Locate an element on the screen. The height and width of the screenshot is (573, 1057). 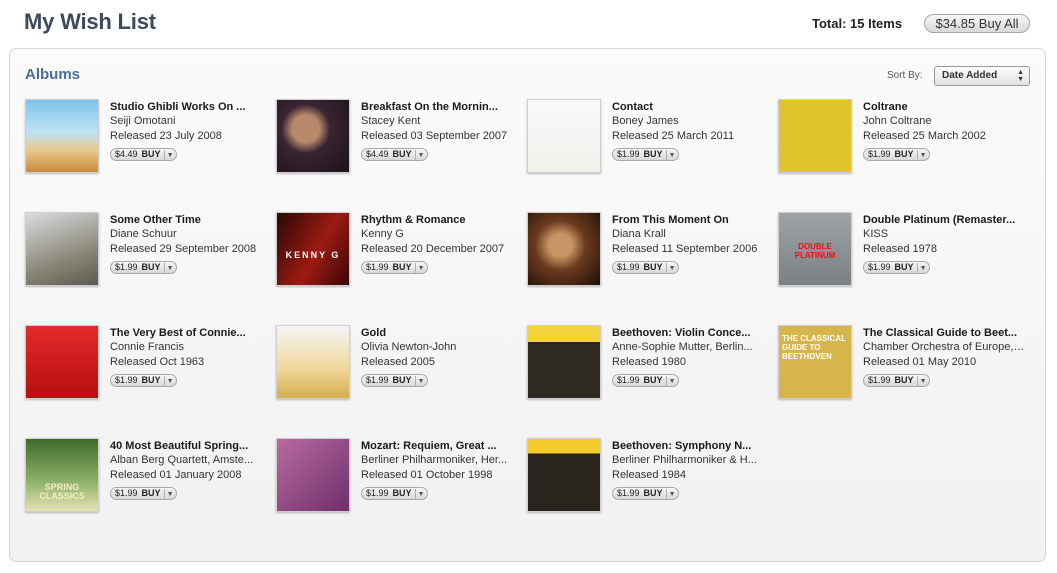
album-title: Contact is located at coordinates (693, 107).